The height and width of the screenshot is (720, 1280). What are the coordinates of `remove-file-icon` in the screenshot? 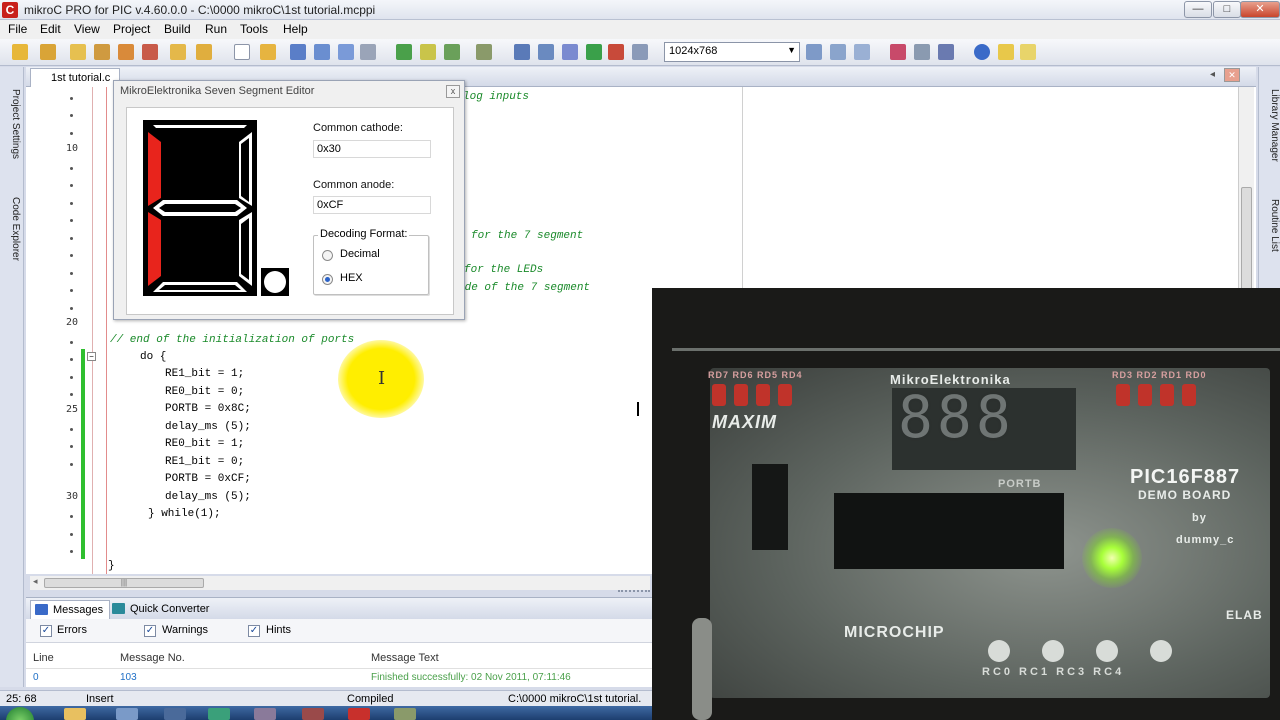 It's located at (150, 52).